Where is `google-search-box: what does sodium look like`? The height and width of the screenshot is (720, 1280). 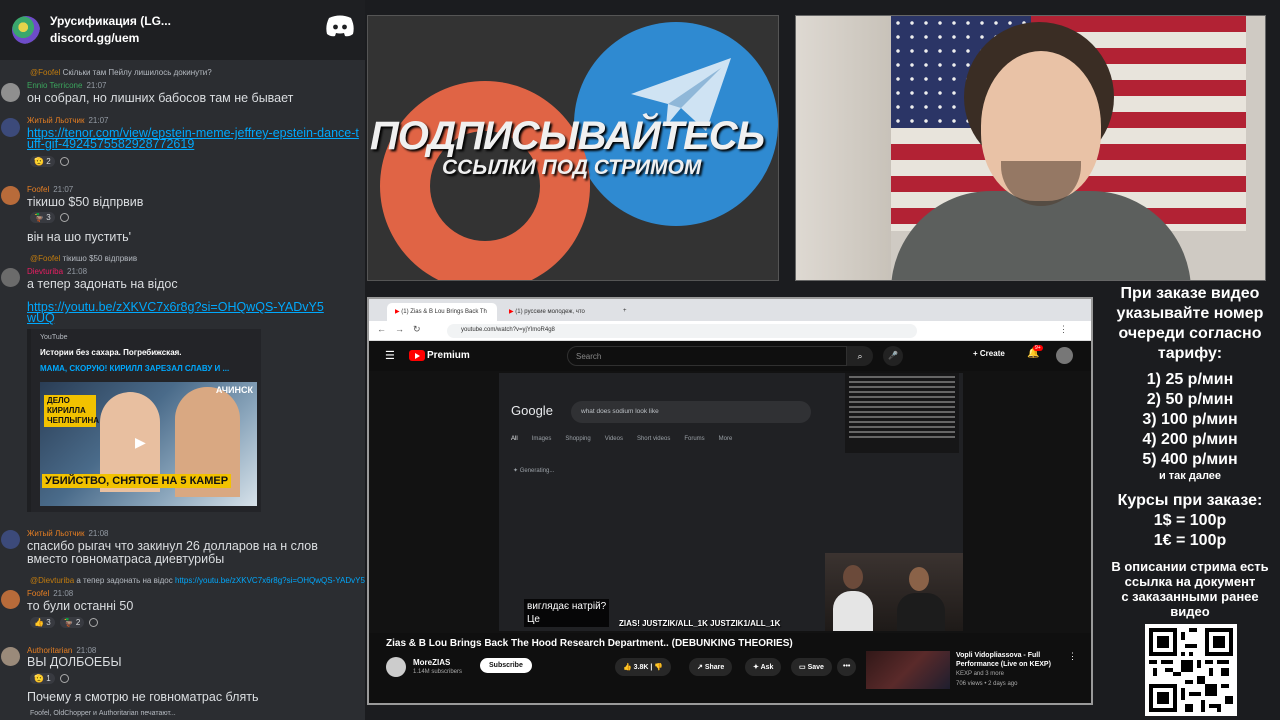
google-search-box: what does sodium look like is located at coordinates (691, 412).